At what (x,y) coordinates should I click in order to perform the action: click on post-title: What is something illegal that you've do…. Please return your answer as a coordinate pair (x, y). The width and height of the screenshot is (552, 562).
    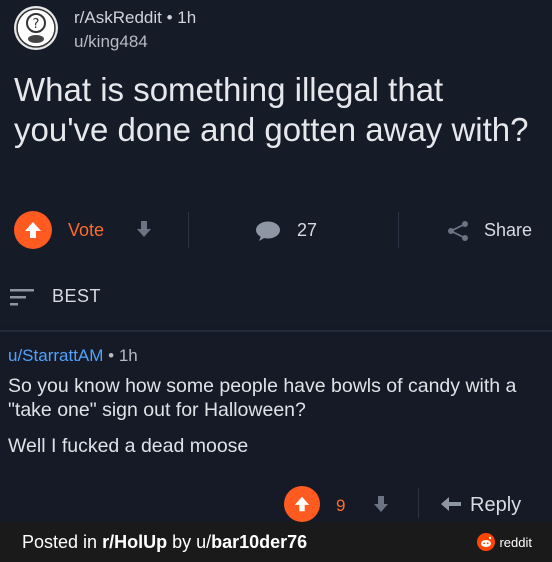
    Looking at the image, I should click on (271, 109).